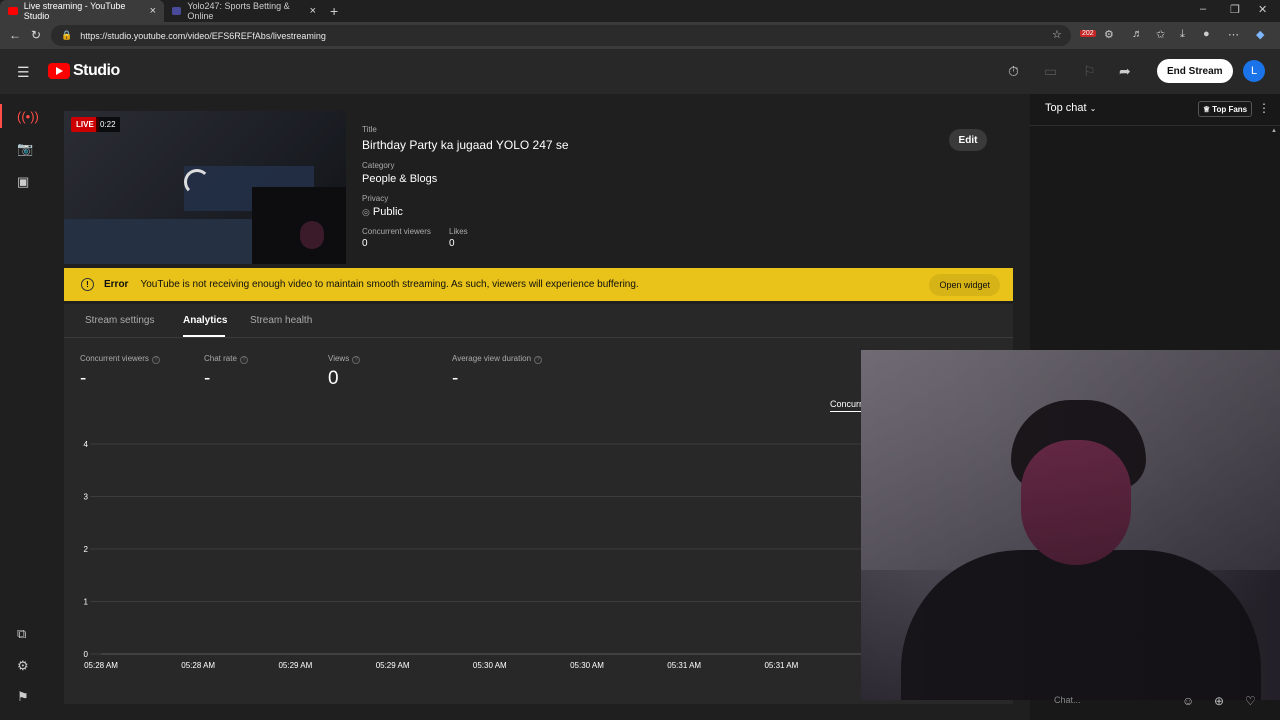  What do you see at coordinates (455, 378) in the screenshot?
I see `stat-avg-duration-value: -` at bounding box center [455, 378].